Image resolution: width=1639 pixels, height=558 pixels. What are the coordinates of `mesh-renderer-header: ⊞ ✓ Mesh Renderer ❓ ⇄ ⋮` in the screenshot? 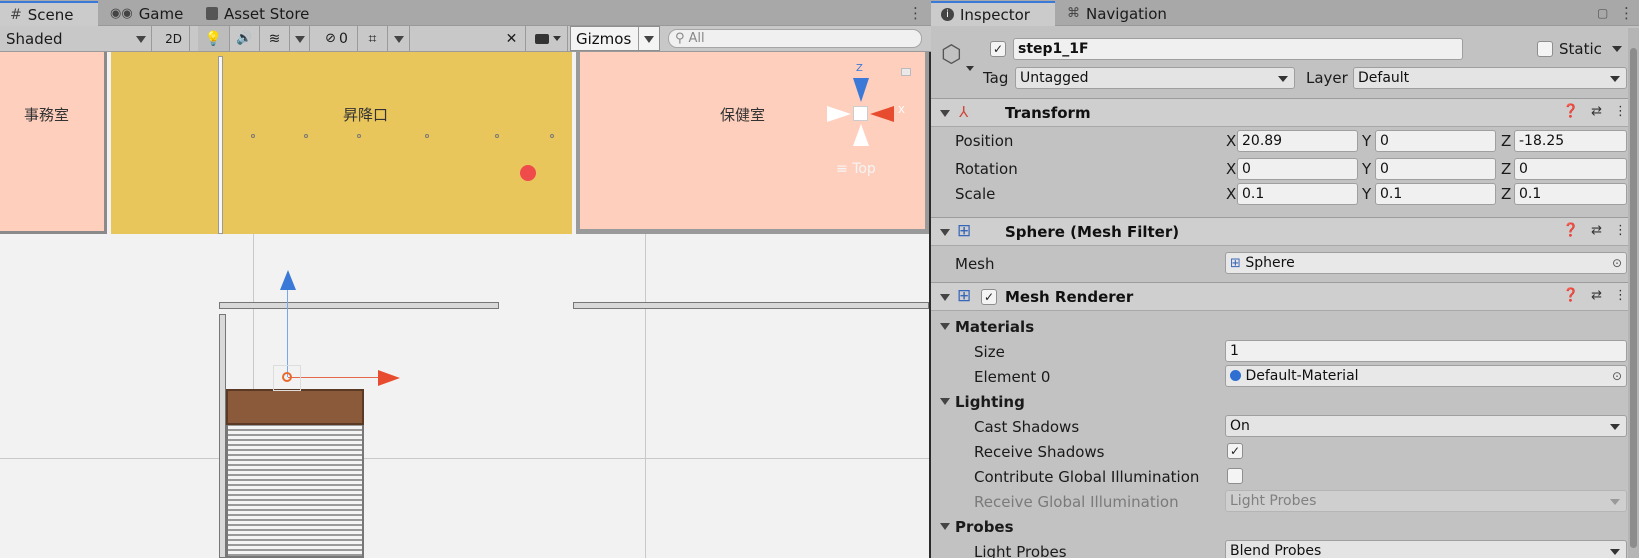 It's located at (1285, 296).